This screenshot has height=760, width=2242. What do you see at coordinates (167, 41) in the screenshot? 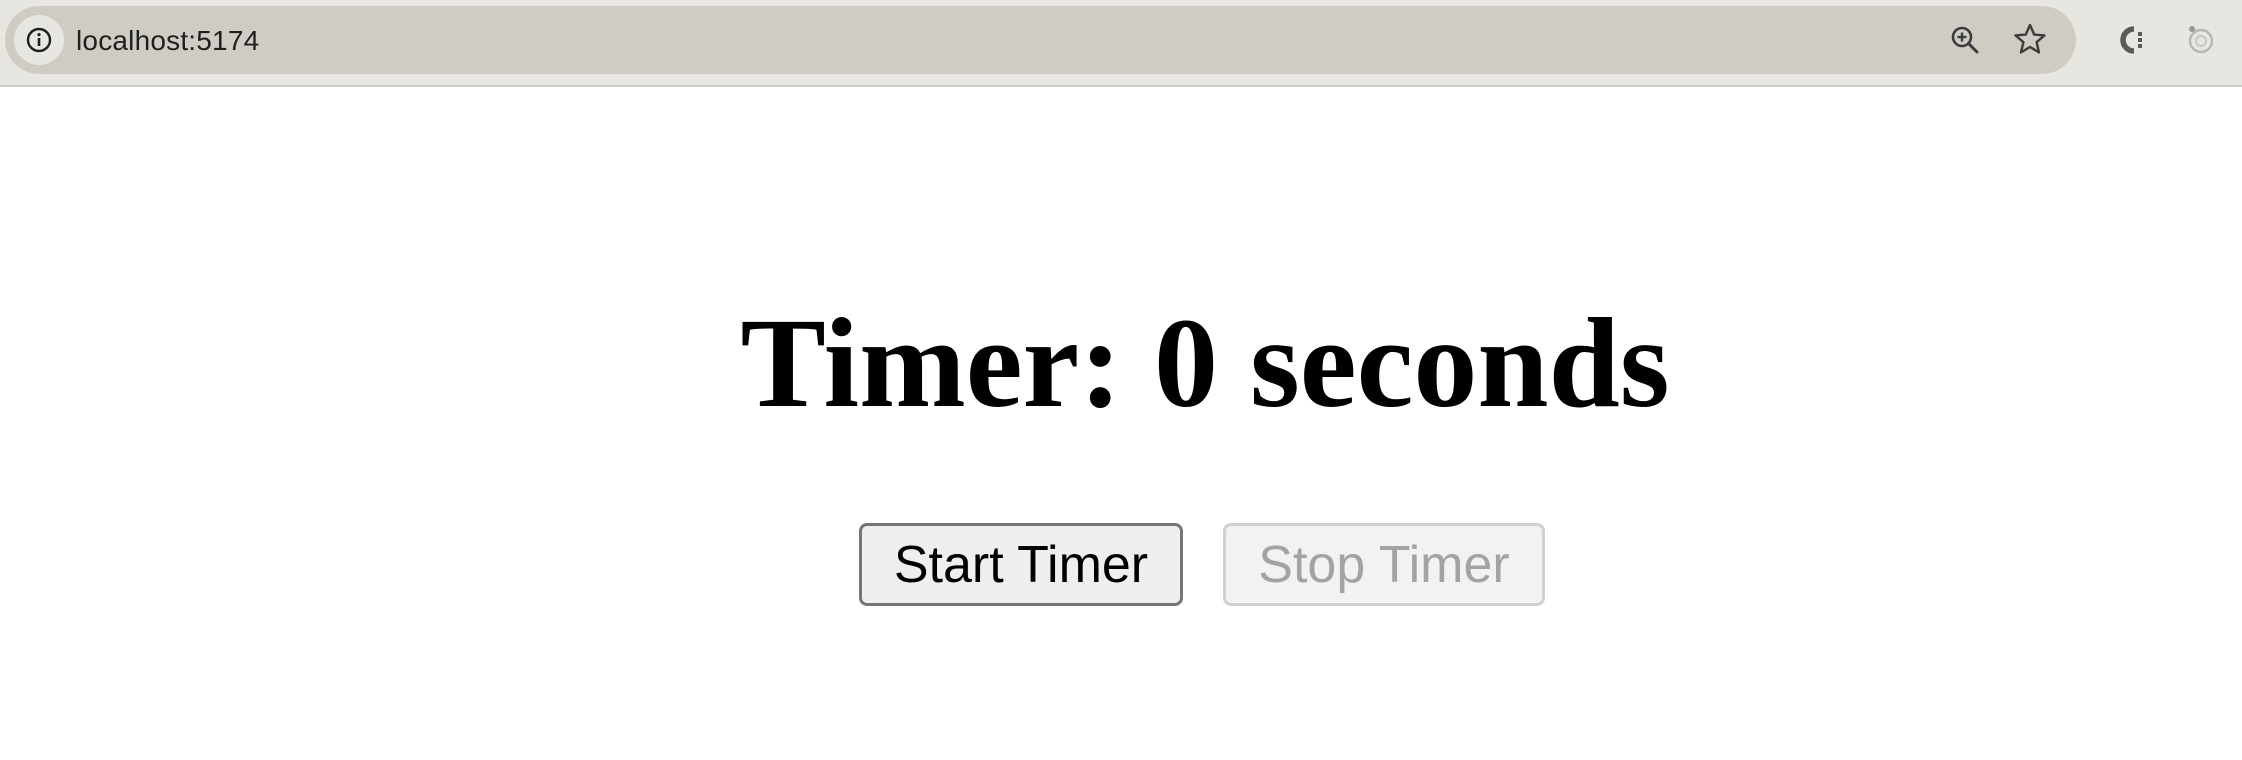
I see `url-text: localhost:5174` at bounding box center [167, 41].